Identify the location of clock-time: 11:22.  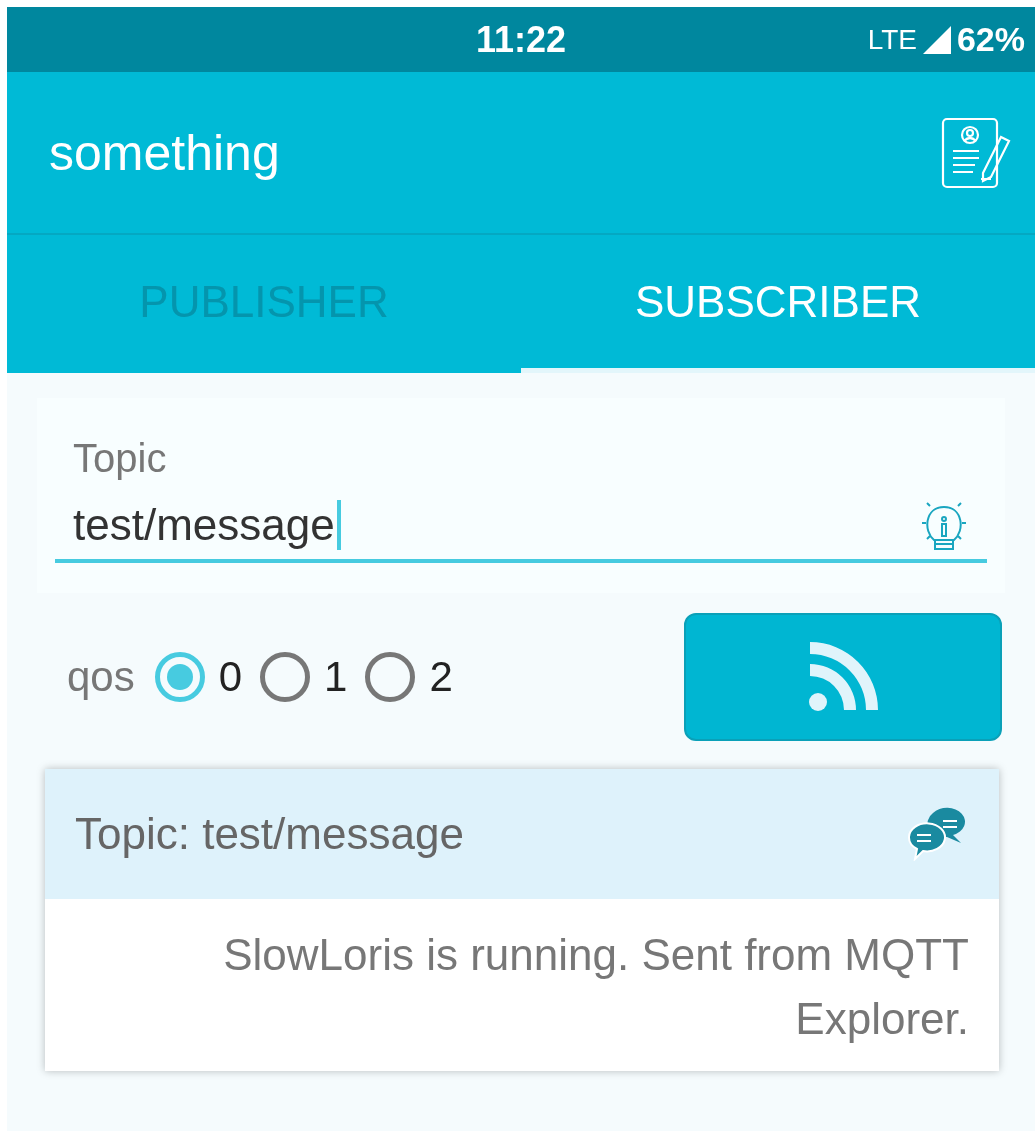
(521, 39).